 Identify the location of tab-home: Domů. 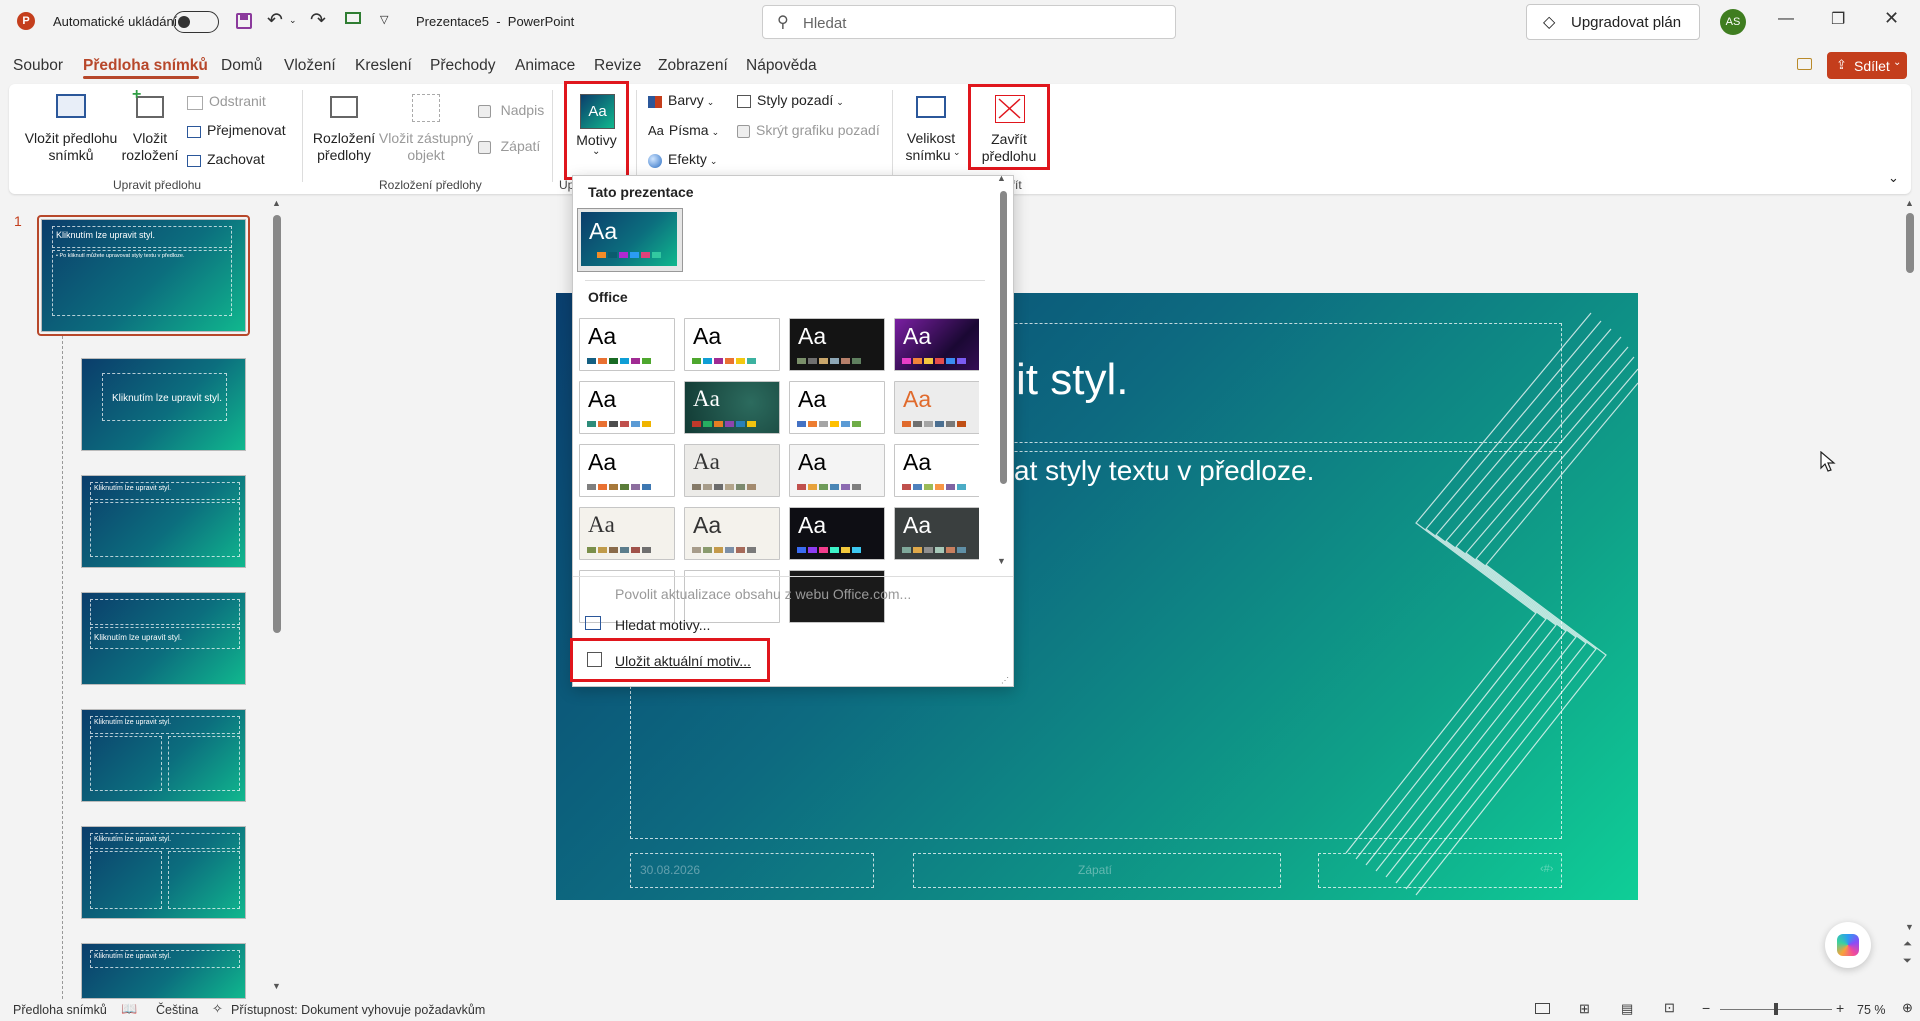
(241, 66).